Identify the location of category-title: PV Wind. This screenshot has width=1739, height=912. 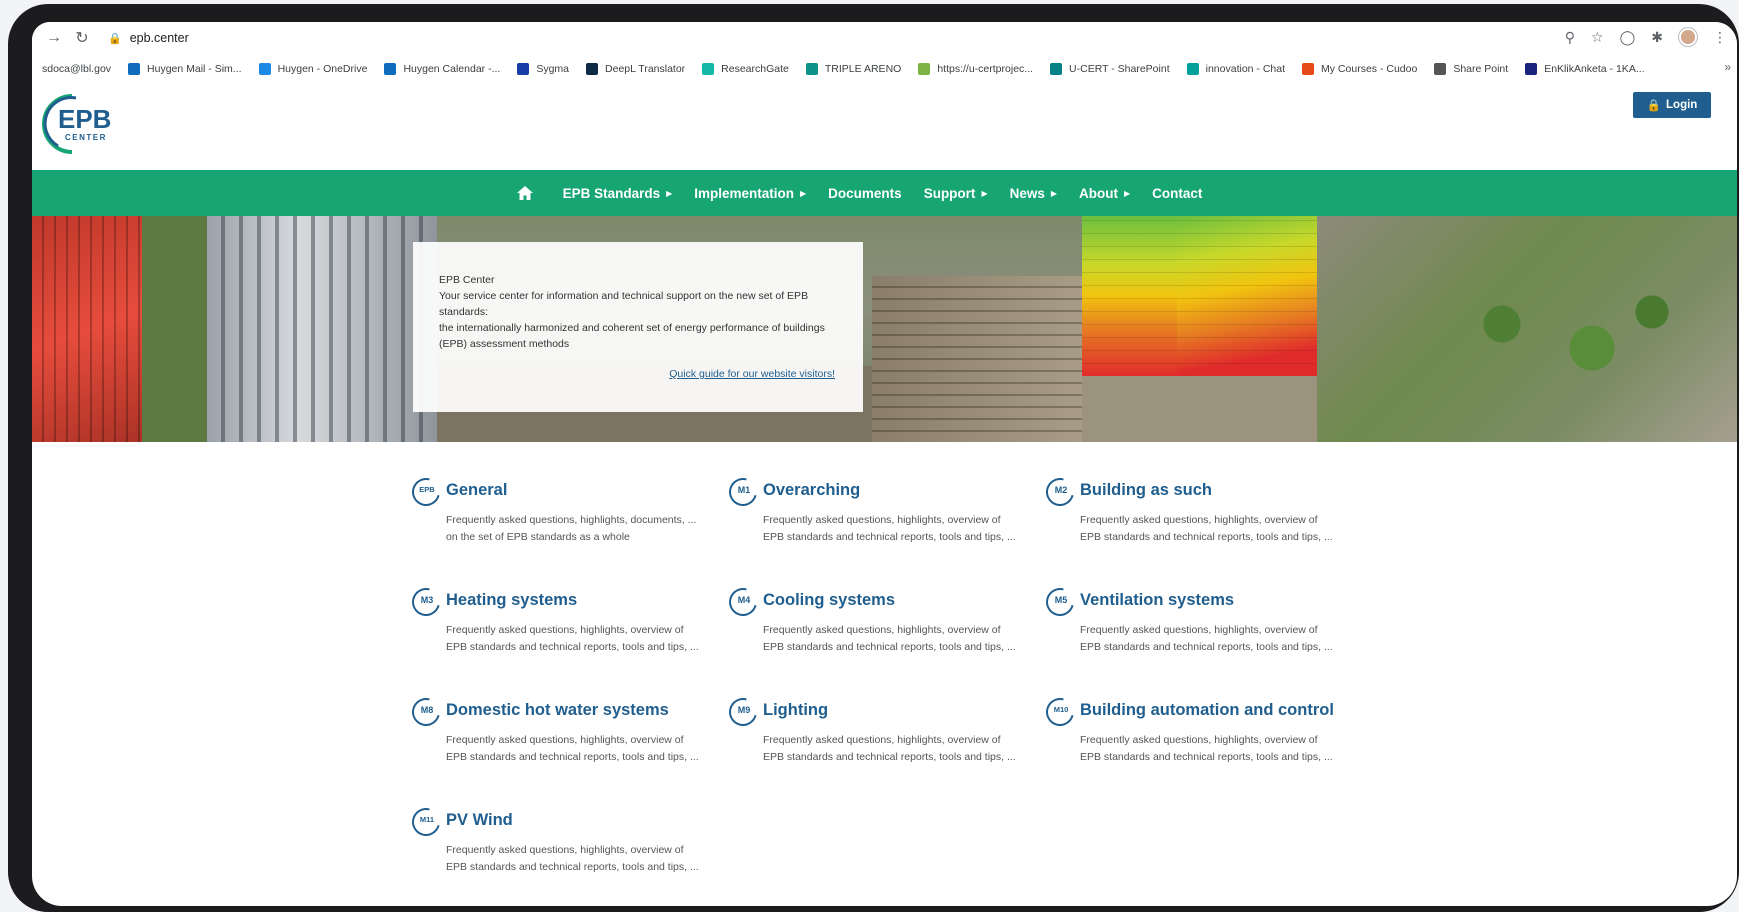
(479, 820).